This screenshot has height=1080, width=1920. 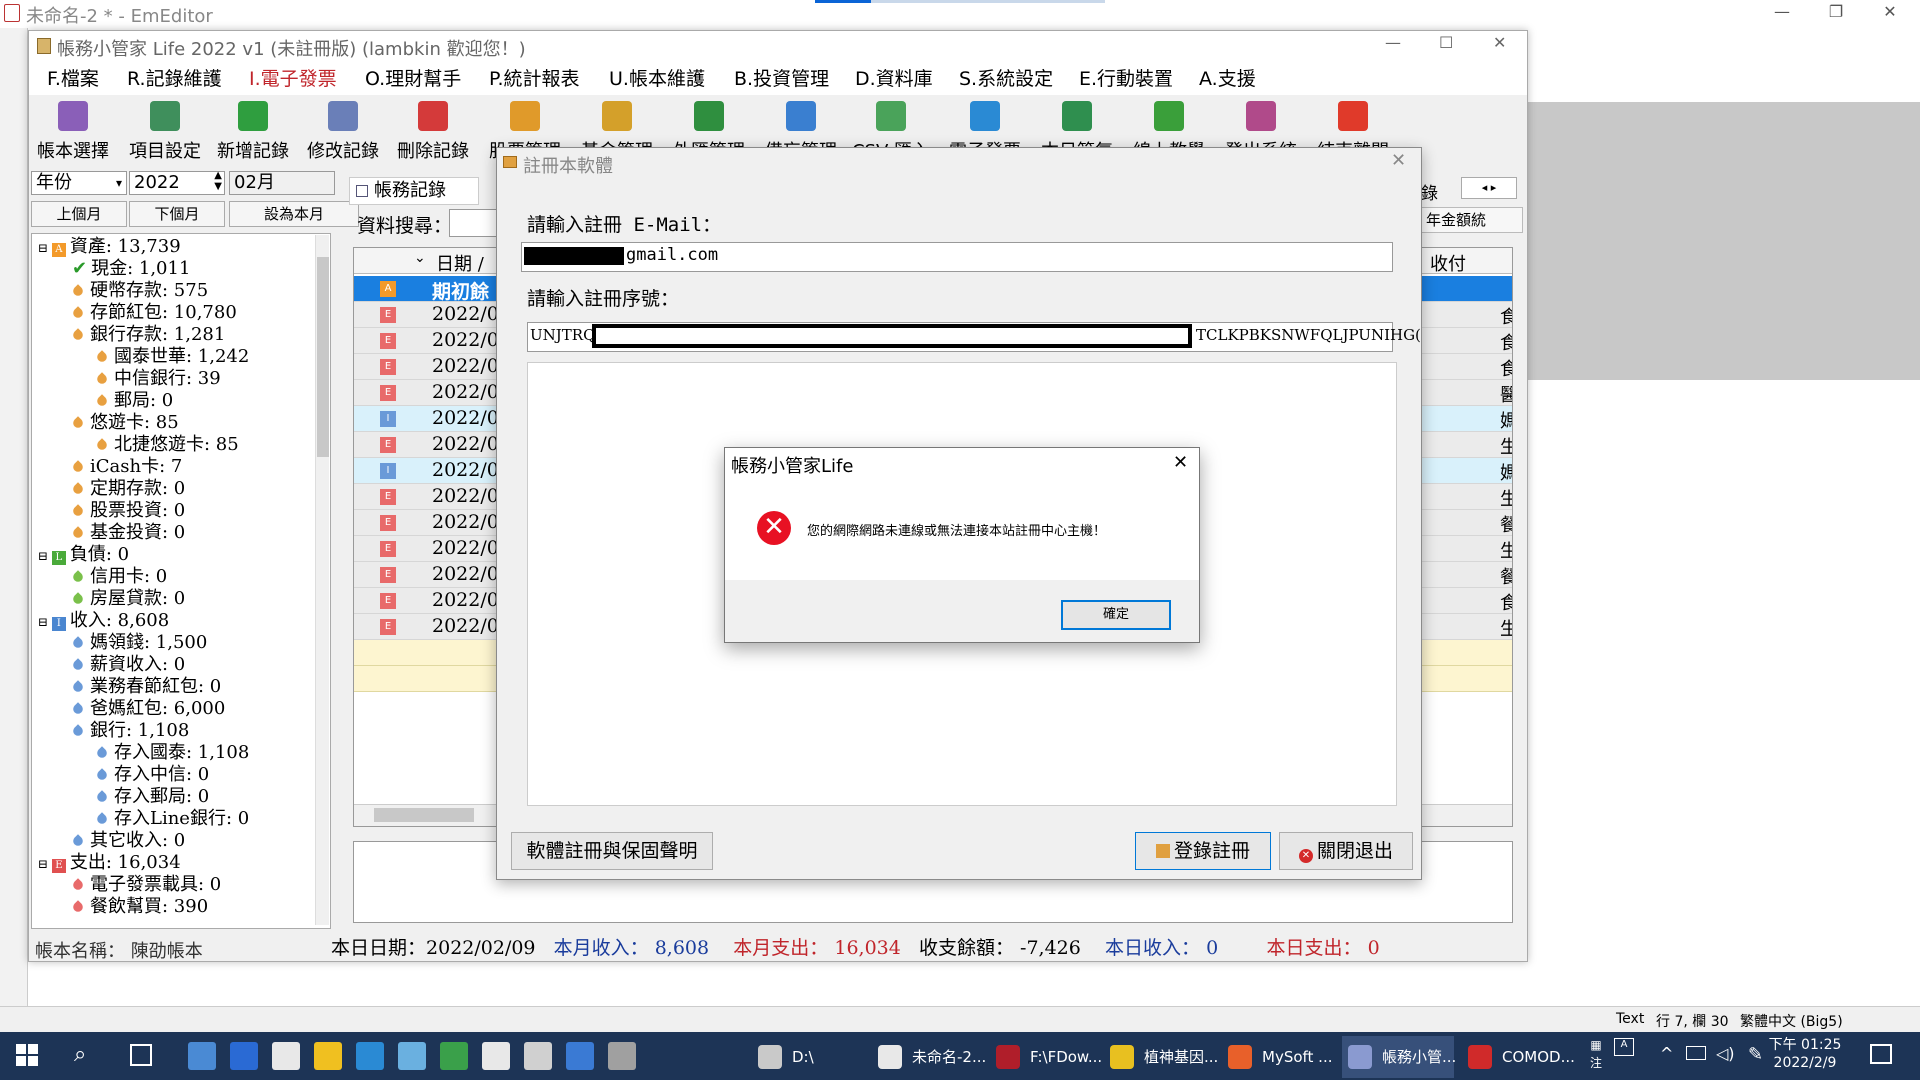 I want to click on printer-icon, so click(x=538, y=1056).